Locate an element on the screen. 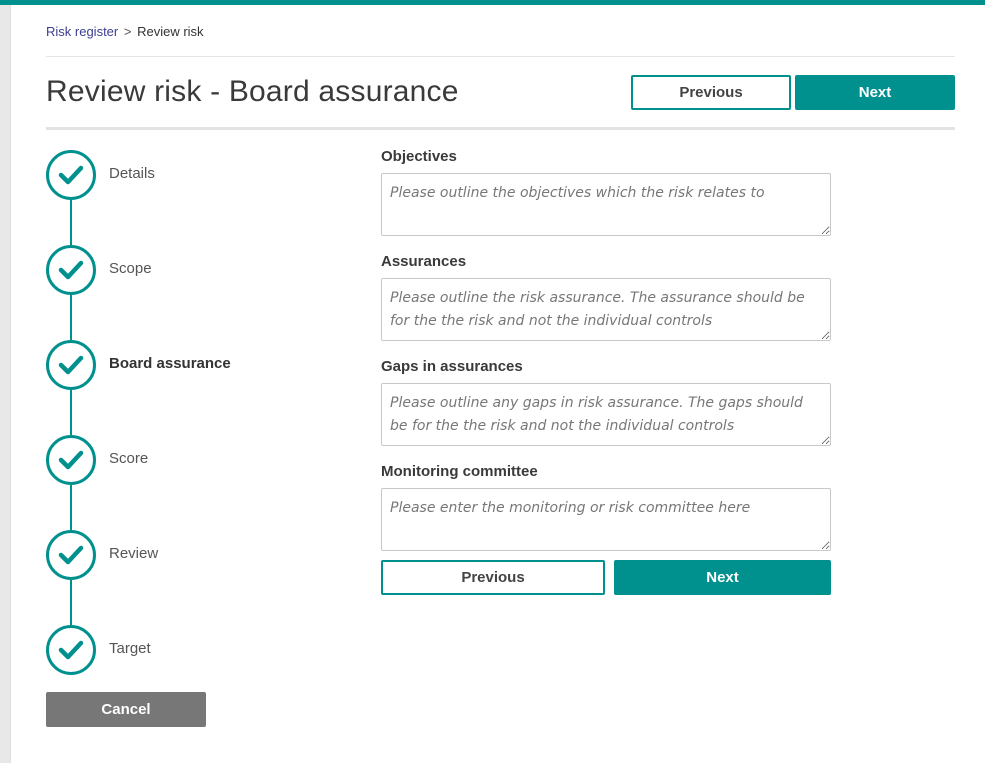 Image resolution: width=985 pixels, height=763 pixels. form-previous-button: Previous is located at coordinates (493, 577).